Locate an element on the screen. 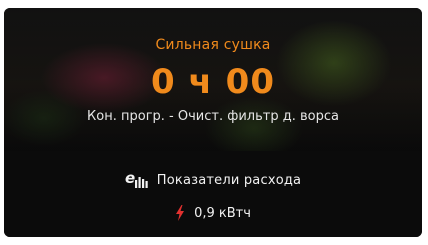 Image resolution: width=428 pixels, height=245 pixels. energy-consumption-row: 0,9 кВтч is located at coordinates (213, 213).